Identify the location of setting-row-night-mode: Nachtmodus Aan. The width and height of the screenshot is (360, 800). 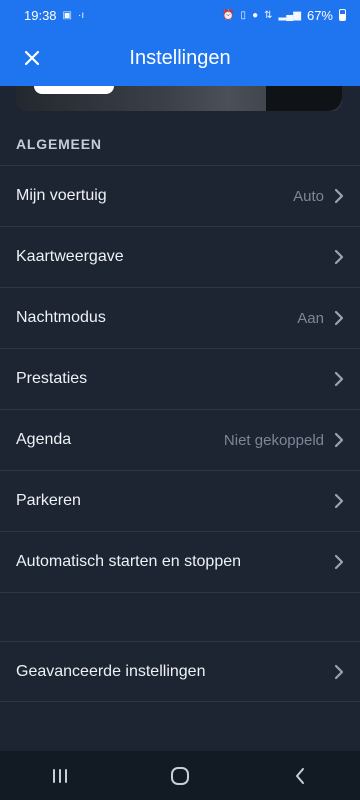
(180, 317).